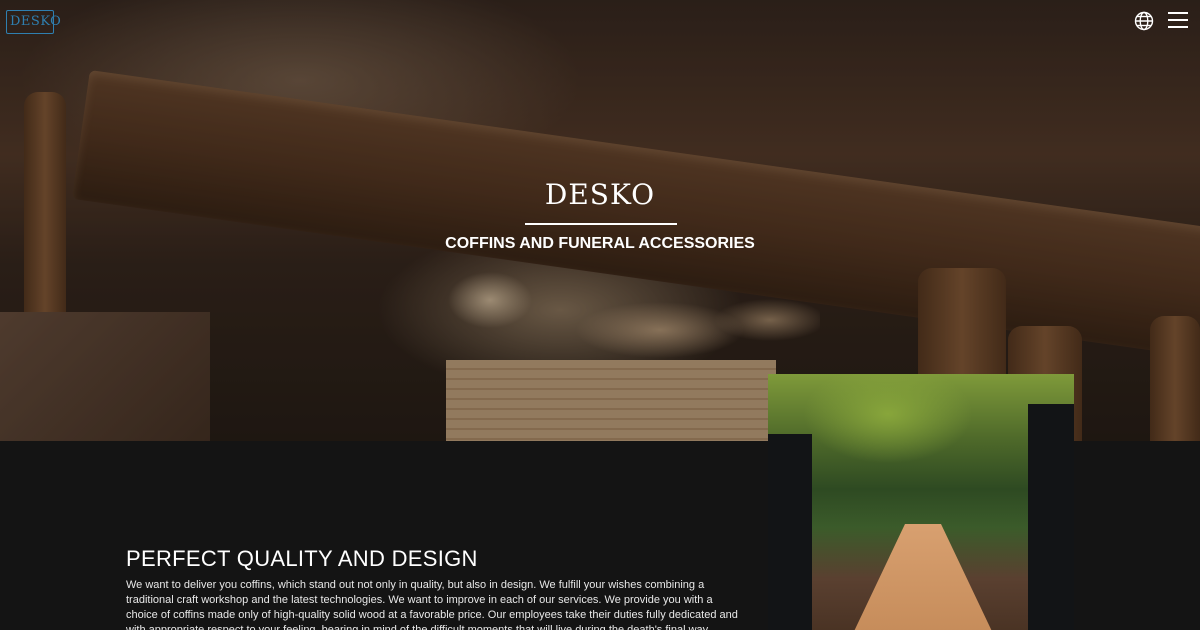  I want to click on language-button, so click(1144, 21).